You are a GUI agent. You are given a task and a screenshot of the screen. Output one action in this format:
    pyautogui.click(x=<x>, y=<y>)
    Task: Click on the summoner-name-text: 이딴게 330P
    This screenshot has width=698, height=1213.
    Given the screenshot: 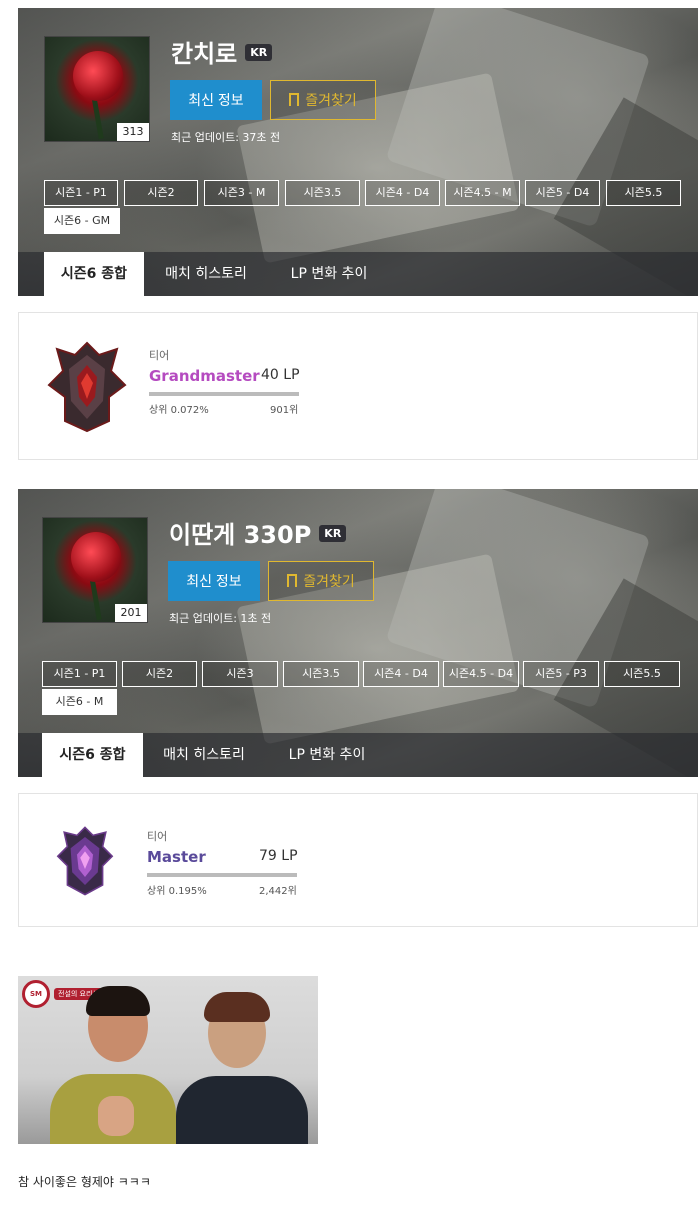 What is the action you would take?
    pyautogui.click(x=240, y=535)
    